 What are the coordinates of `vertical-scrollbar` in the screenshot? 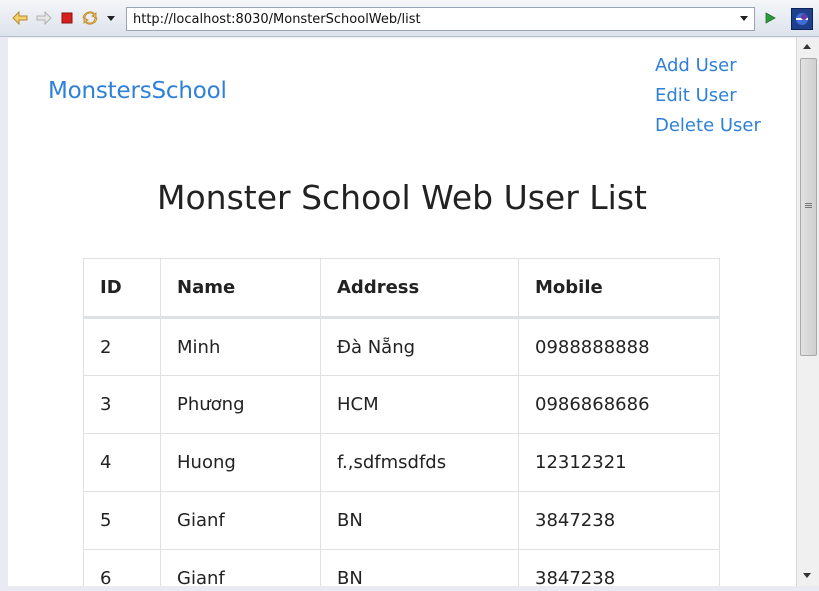 It's located at (807, 312).